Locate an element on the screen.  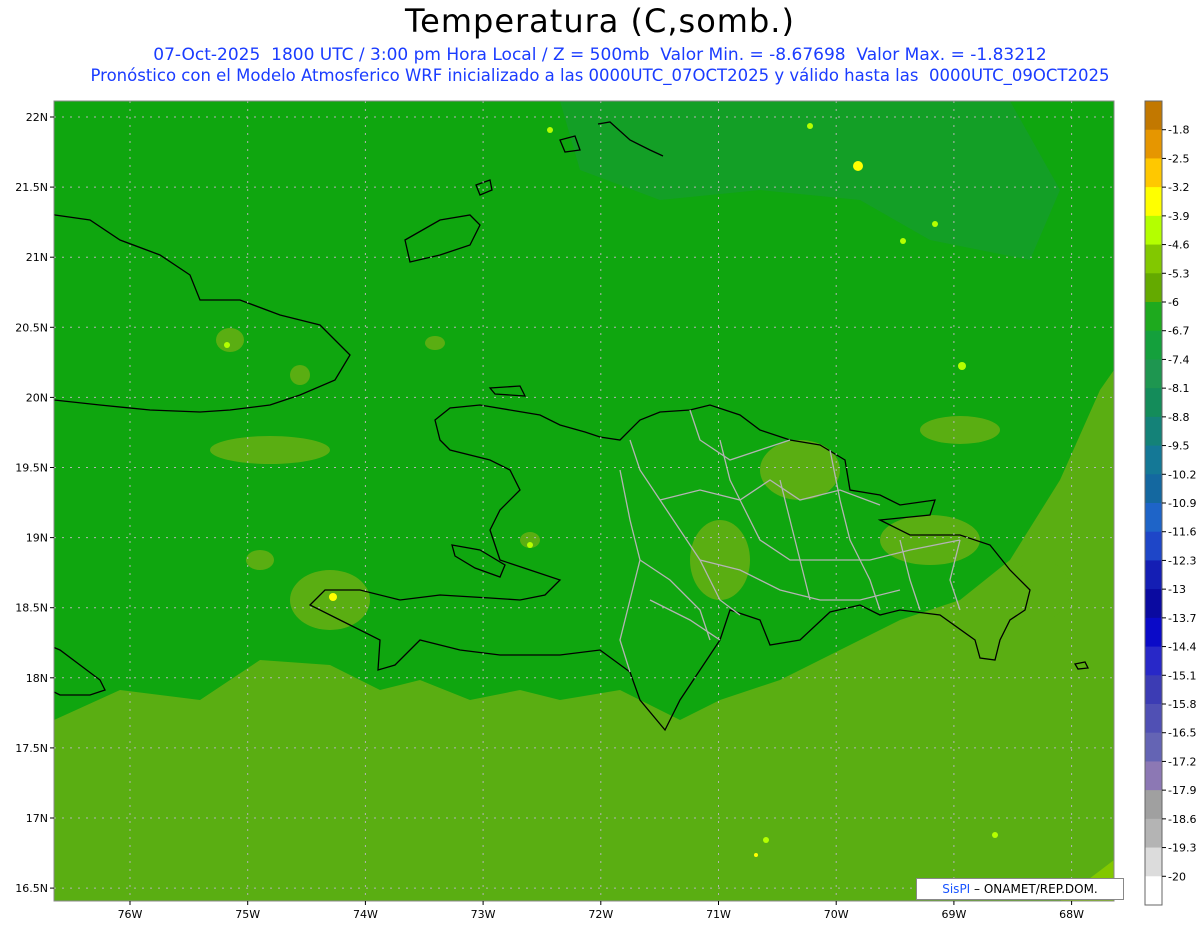
colorbar-label: -12.3 is located at coordinates (1182, 560).